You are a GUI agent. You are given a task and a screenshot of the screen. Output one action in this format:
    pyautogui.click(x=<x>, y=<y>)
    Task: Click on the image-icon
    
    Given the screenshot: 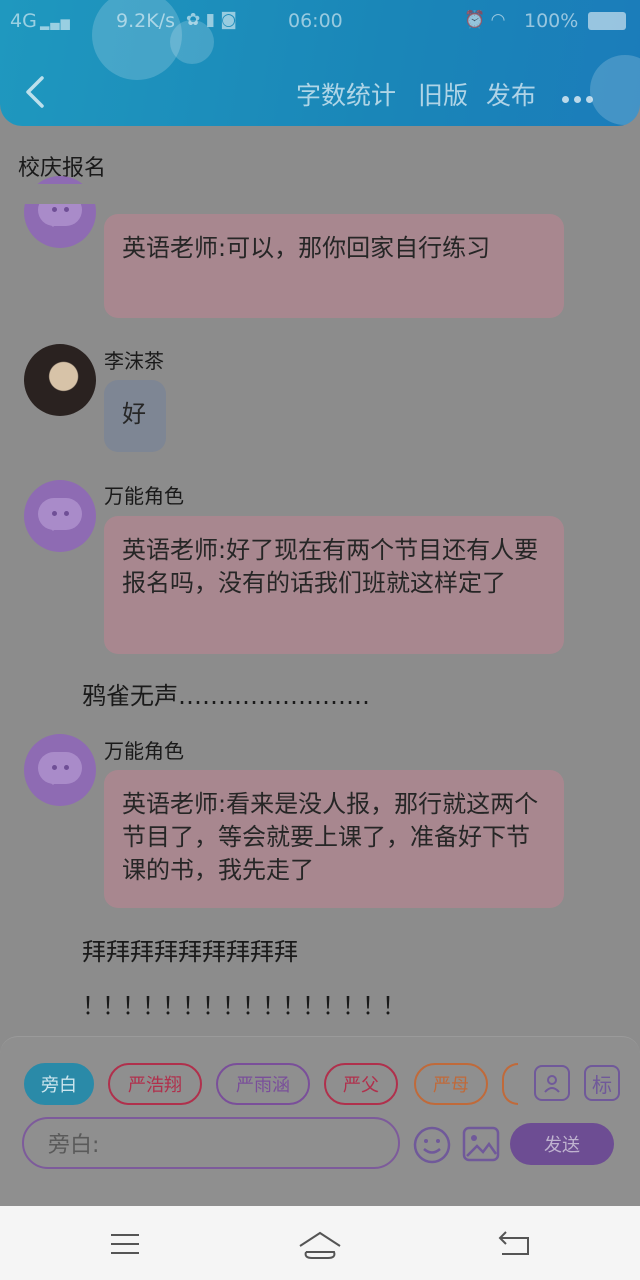 What is the action you would take?
    pyautogui.click(x=481, y=1144)
    